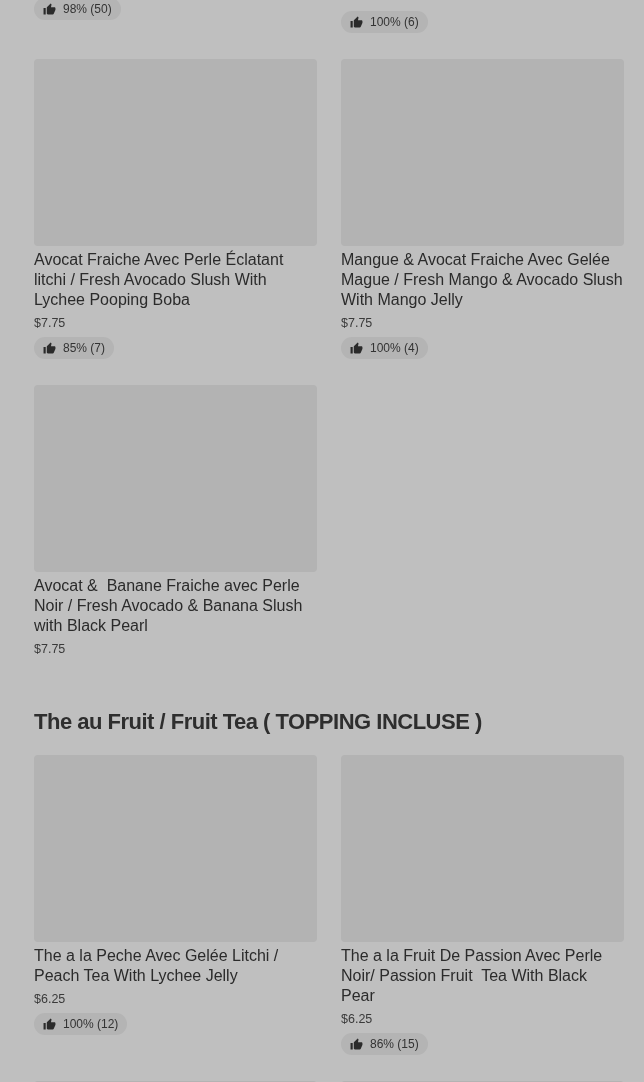 This screenshot has width=644, height=1082. Describe the element at coordinates (384, 348) in the screenshot. I see `rating-badge: 100% (4)` at that location.